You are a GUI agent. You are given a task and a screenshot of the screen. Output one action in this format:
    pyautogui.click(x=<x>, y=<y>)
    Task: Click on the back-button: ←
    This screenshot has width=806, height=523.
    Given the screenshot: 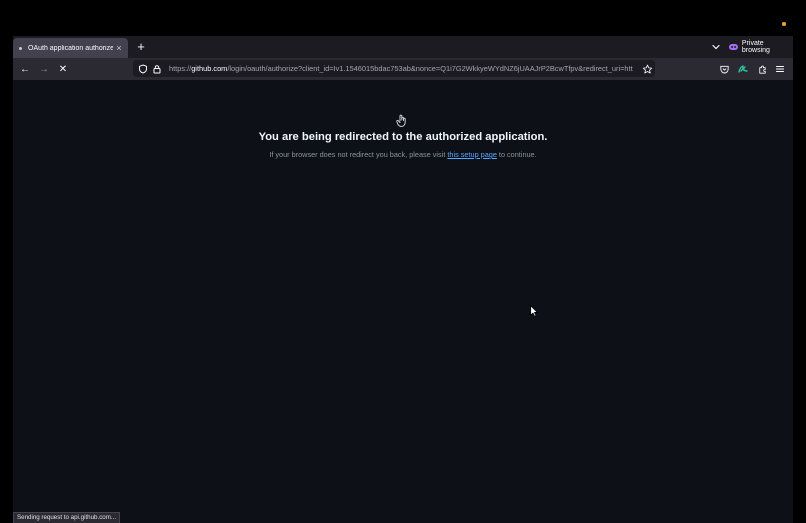 What is the action you would take?
    pyautogui.click(x=25, y=69)
    